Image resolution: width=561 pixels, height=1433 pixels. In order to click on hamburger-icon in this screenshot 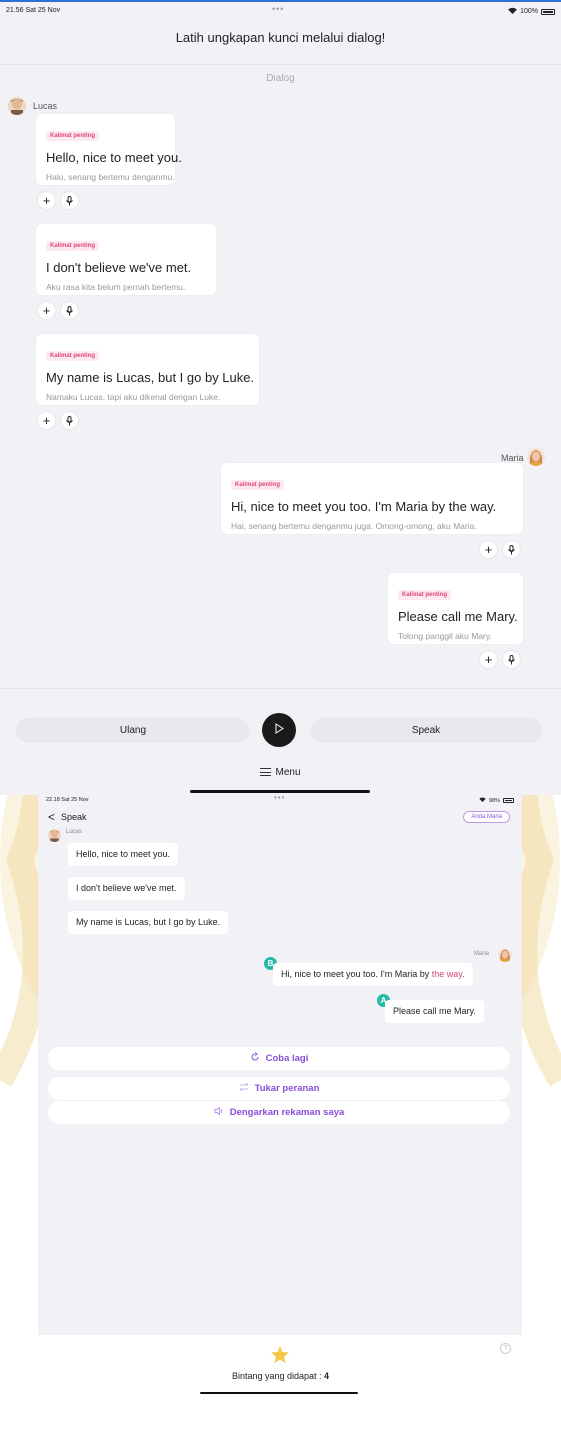, I will do `click(266, 772)`.